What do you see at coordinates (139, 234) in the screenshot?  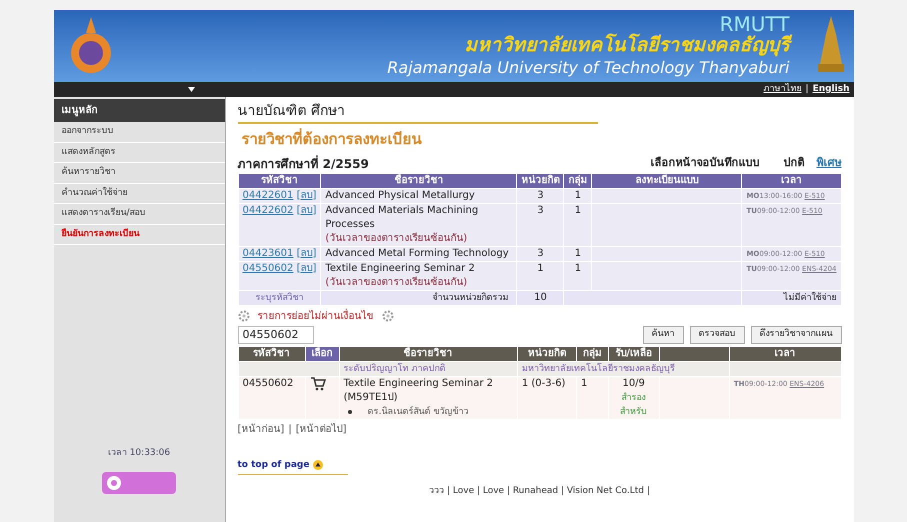 I see `sidebar-menu-item: ยืนยันการลงทะเบียน` at bounding box center [139, 234].